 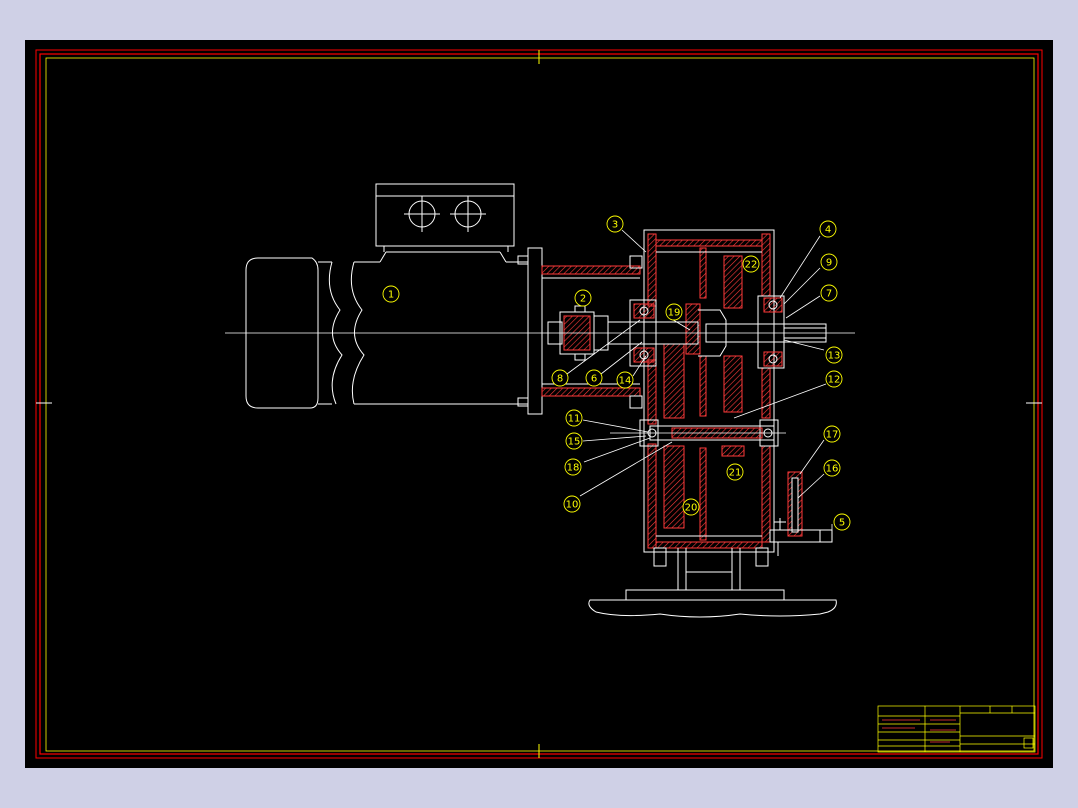 What do you see at coordinates (956, 729) in the screenshot?
I see `title-block` at bounding box center [956, 729].